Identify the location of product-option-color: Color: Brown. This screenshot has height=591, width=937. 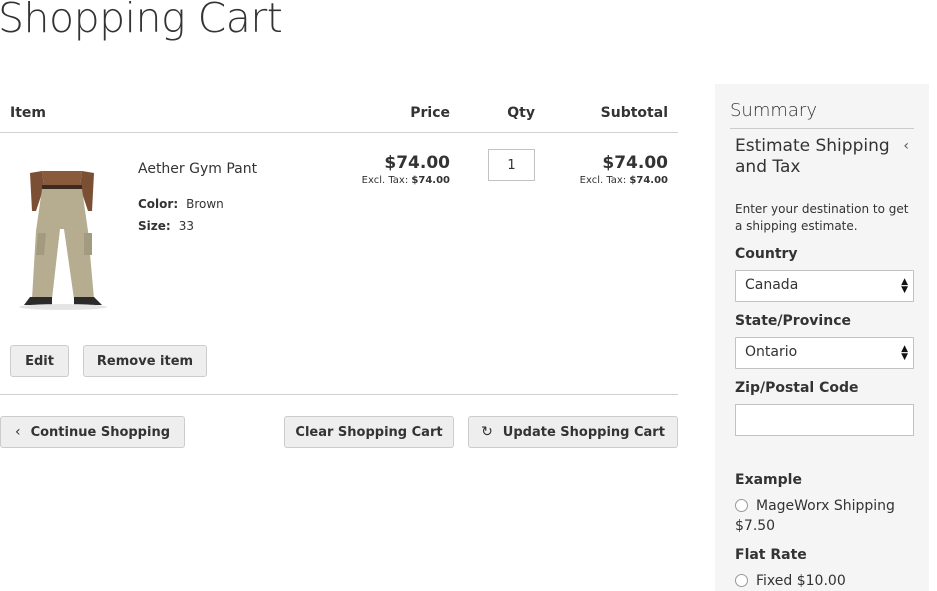
(181, 204).